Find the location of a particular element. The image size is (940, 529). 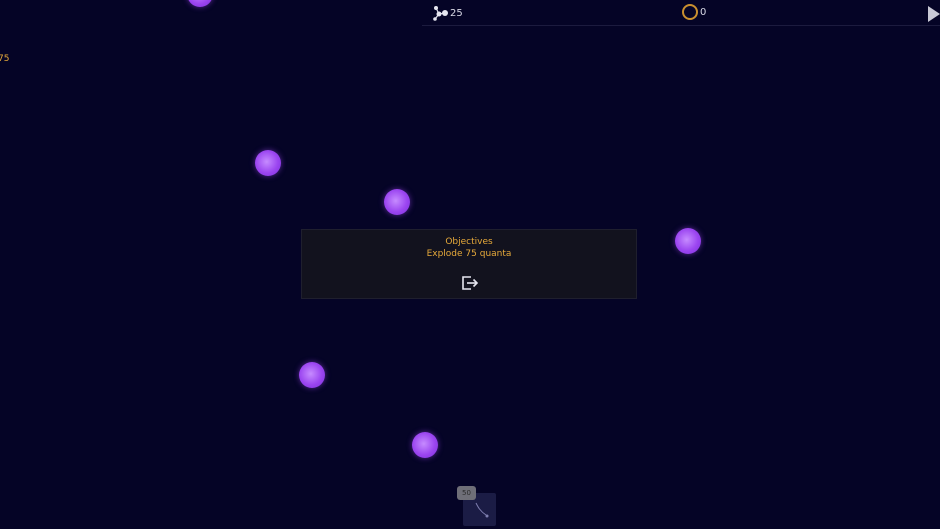

particles-value: 25 is located at coordinates (456, 13).